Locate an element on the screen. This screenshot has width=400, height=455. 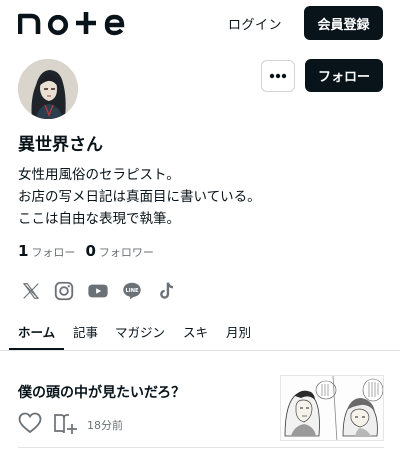
article-thumbnail is located at coordinates (332, 408).